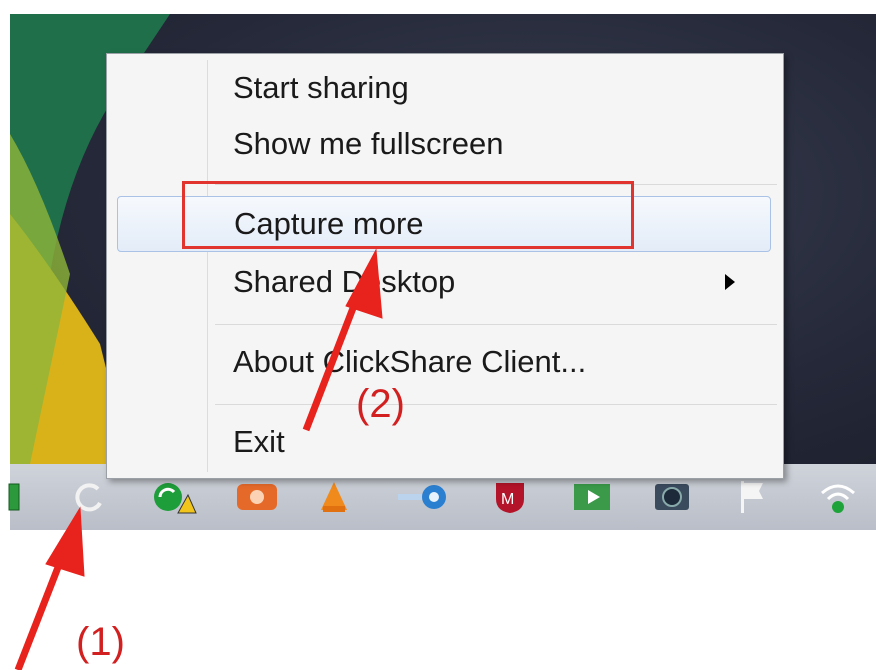  What do you see at coordinates (380, 404) in the screenshot?
I see `callout-2-label: (2)` at bounding box center [380, 404].